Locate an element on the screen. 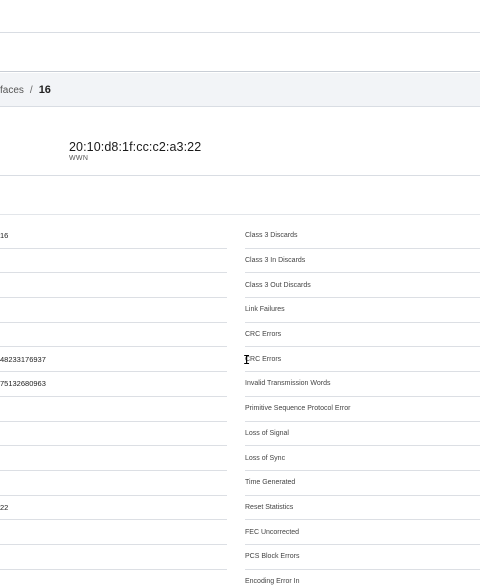 The width and height of the screenshot is (480, 588). top-navigation-bar is located at coordinates (240, 16).